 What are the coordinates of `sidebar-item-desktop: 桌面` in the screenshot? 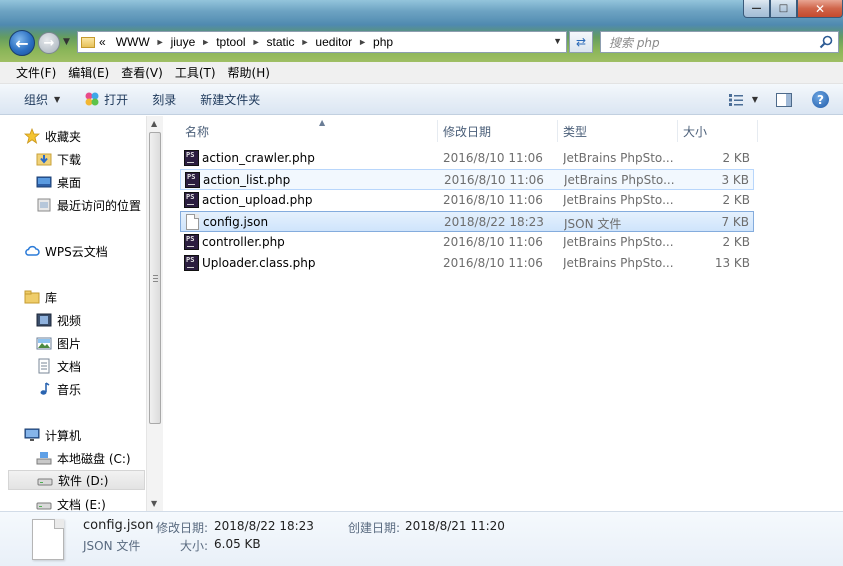 It's located at (58, 182).